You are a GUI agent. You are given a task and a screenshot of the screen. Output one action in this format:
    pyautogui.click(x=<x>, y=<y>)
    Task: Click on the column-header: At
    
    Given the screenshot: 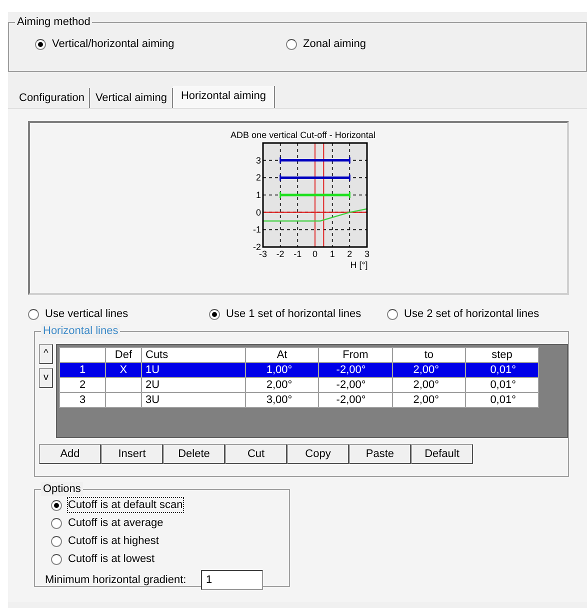 What is the action you would take?
    pyautogui.click(x=282, y=355)
    